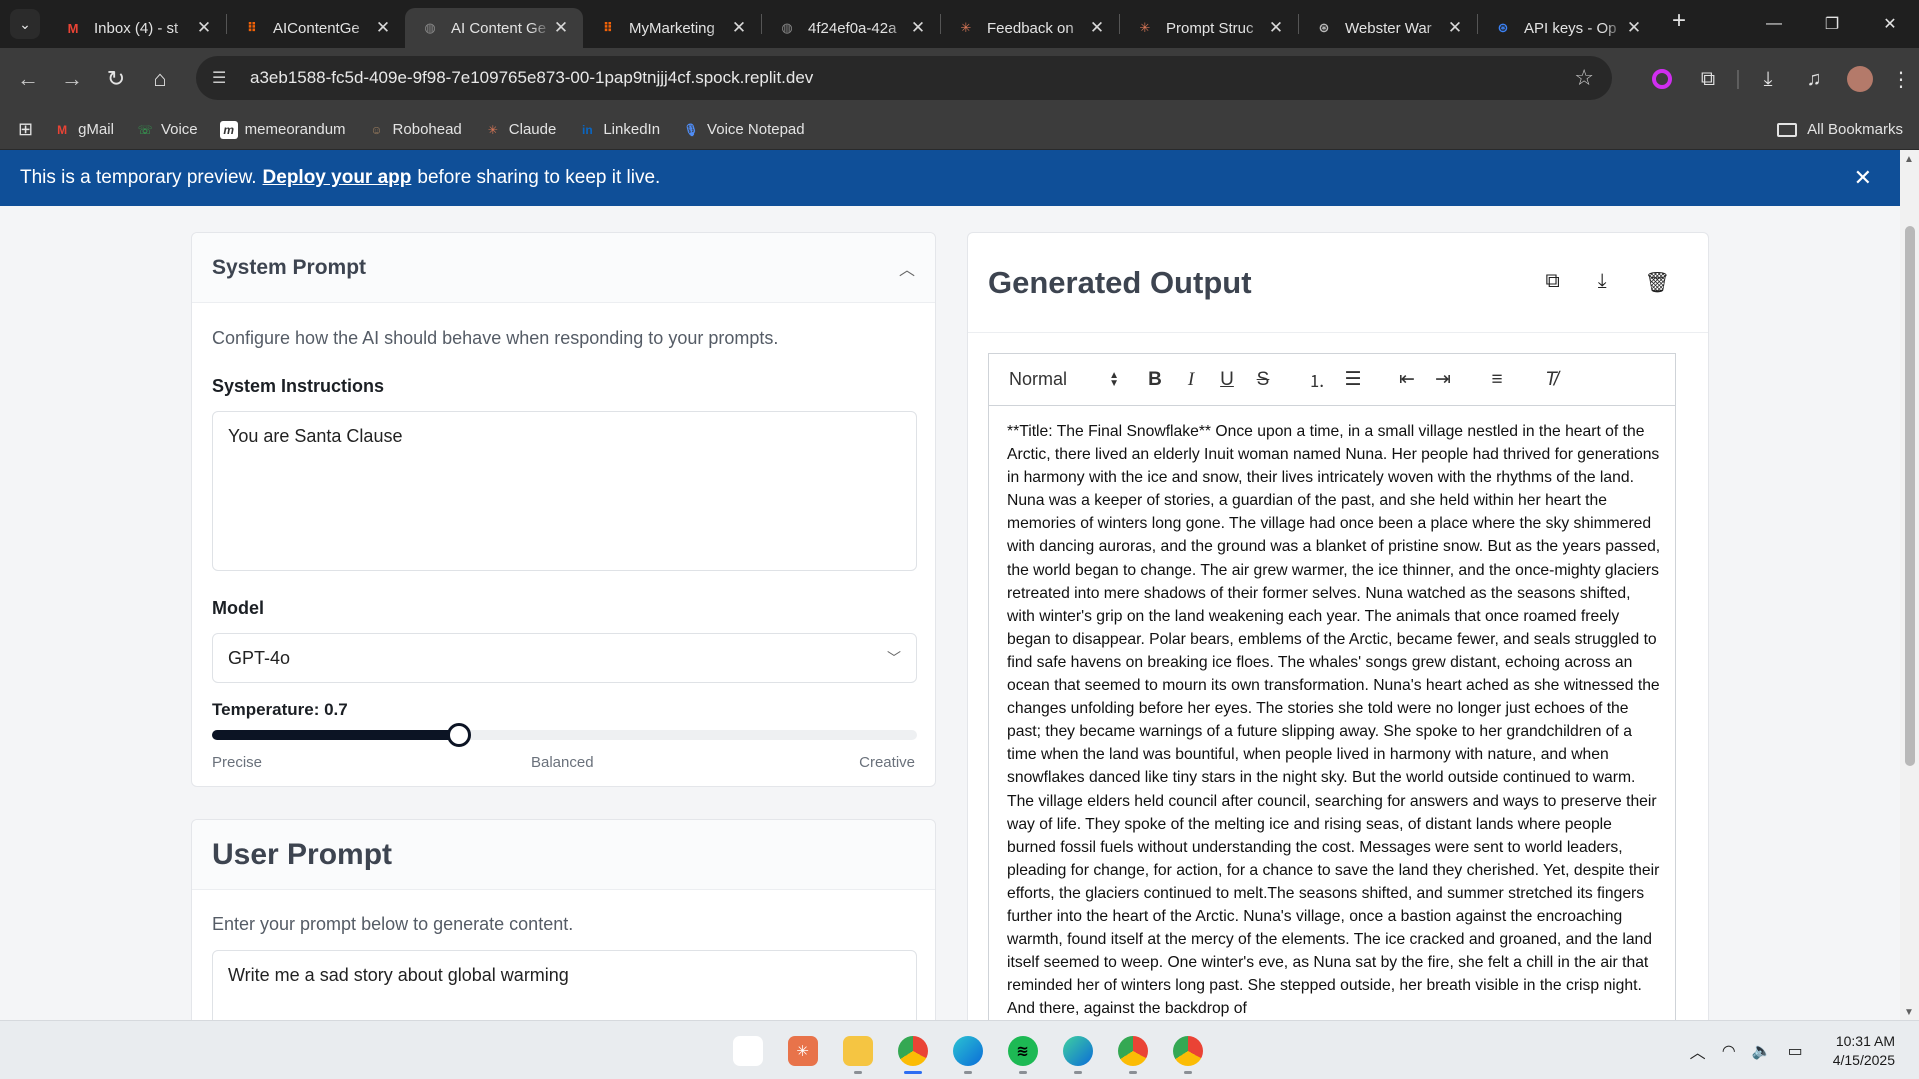  What do you see at coordinates (1584, 78) in the screenshot?
I see `bookmark-star-icon: ☆` at bounding box center [1584, 78].